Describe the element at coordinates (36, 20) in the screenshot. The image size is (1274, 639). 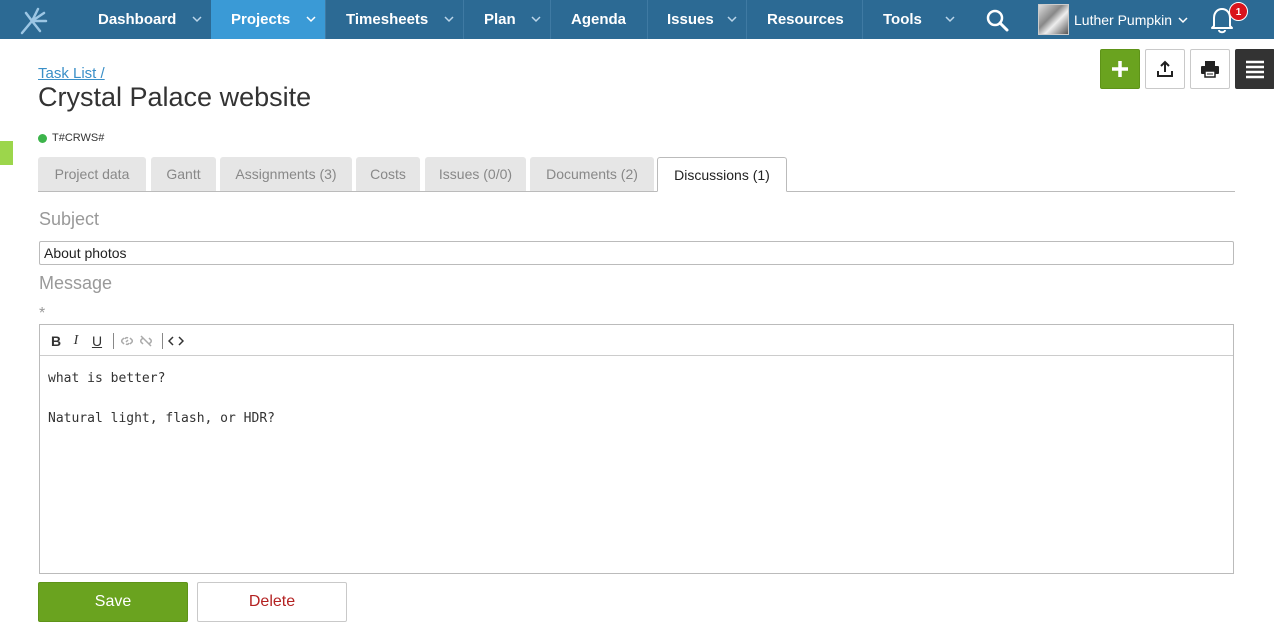
I see `hand-logo-icon` at that location.